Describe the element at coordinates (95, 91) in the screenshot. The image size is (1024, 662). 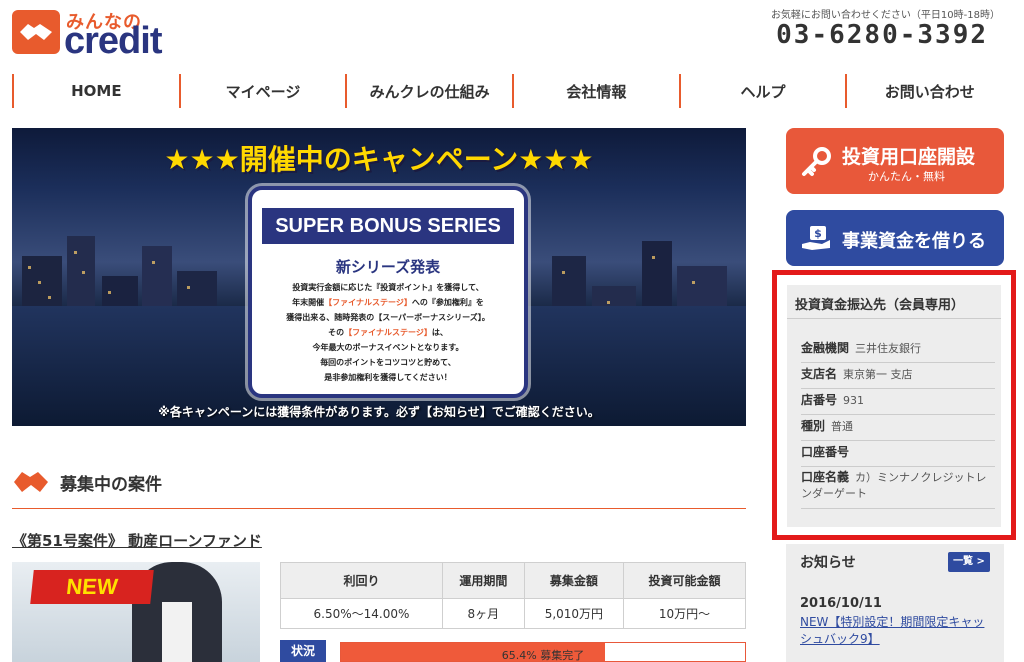
I see `nav-item-home: HOME` at that location.